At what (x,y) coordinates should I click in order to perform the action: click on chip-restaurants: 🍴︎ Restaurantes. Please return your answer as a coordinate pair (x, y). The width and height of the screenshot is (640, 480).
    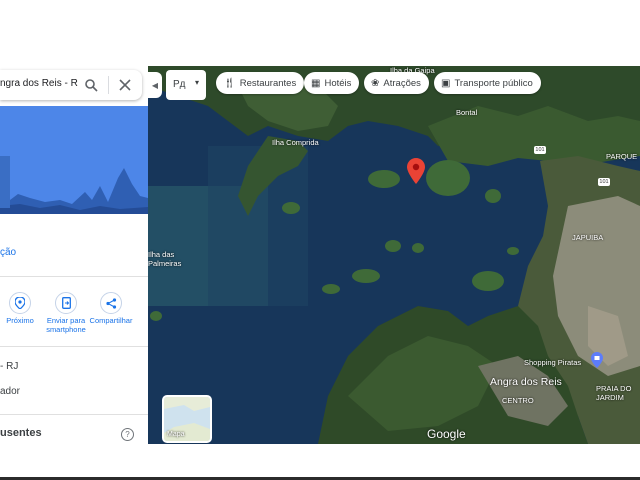
    Looking at the image, I should click on (260, 83).